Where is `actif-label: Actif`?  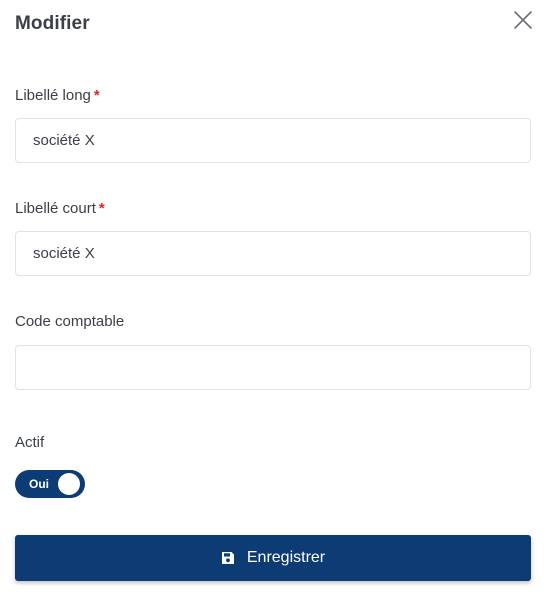 actif-label: Actif is located at coordinates (29, 442).